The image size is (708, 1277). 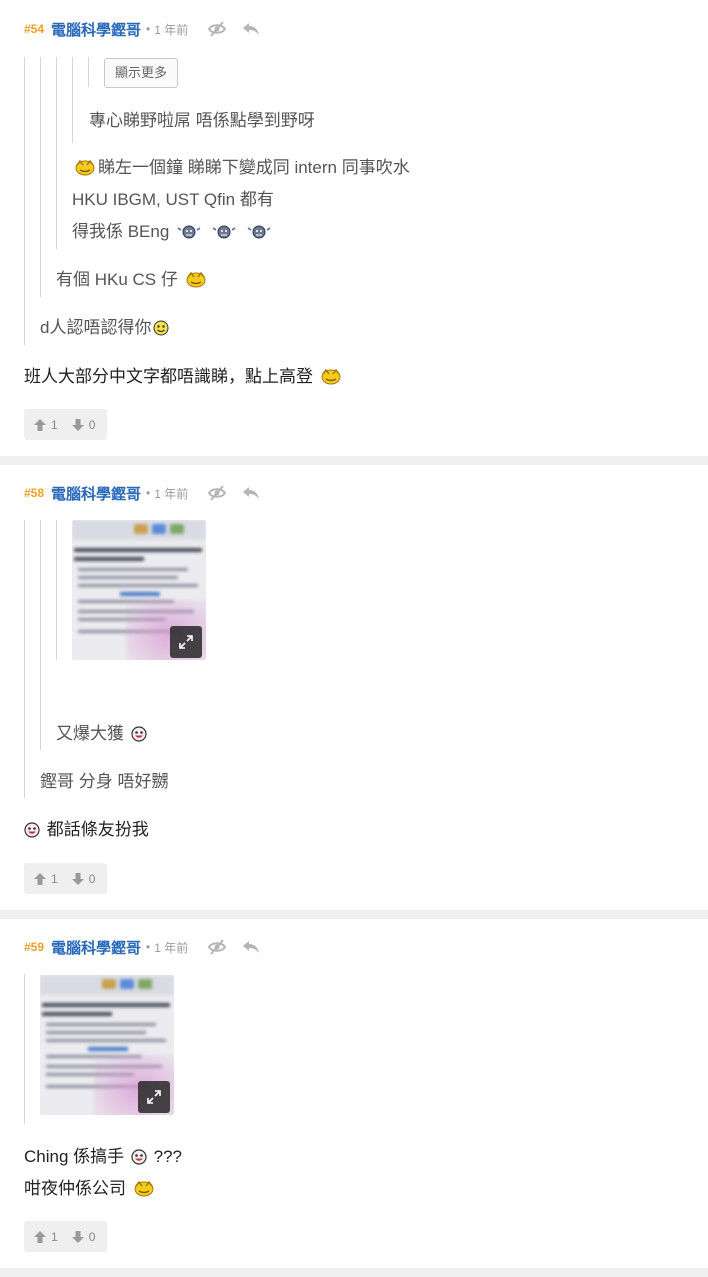 I want to click on quote-text: 睇左一個鐘 睇睇下變成同 intern 同事吹水, so click(x=241, y=169).